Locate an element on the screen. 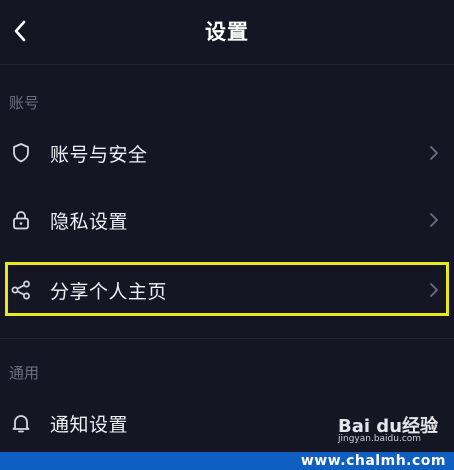  header-bar: 设置 is located at coordinates (227, 32).